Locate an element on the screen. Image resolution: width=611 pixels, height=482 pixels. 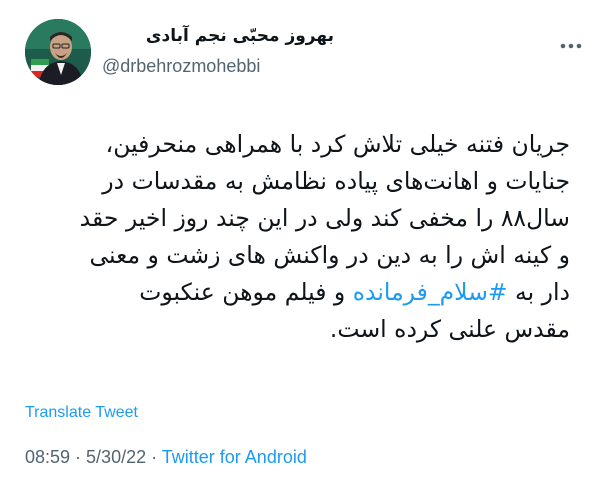
author-handle: @drbehrozmohebbi is located at coordinates (181, 66).